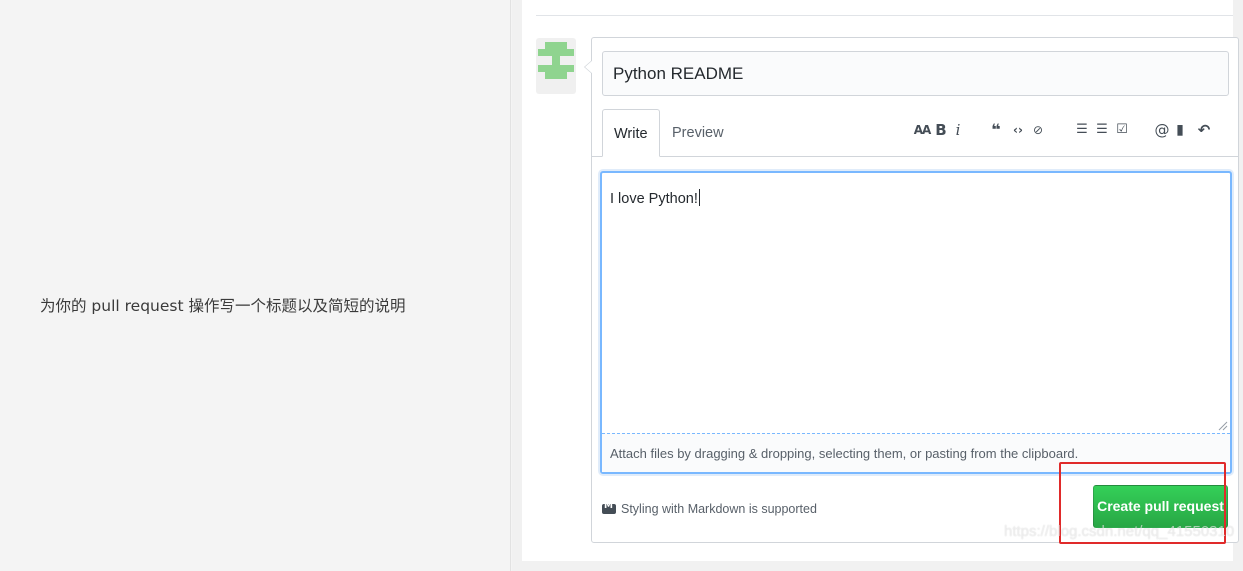  What do you see at coordinates (698, 133) in the screenshot?
I see `tab-preview: Preview` at bounding box center [698, 133].